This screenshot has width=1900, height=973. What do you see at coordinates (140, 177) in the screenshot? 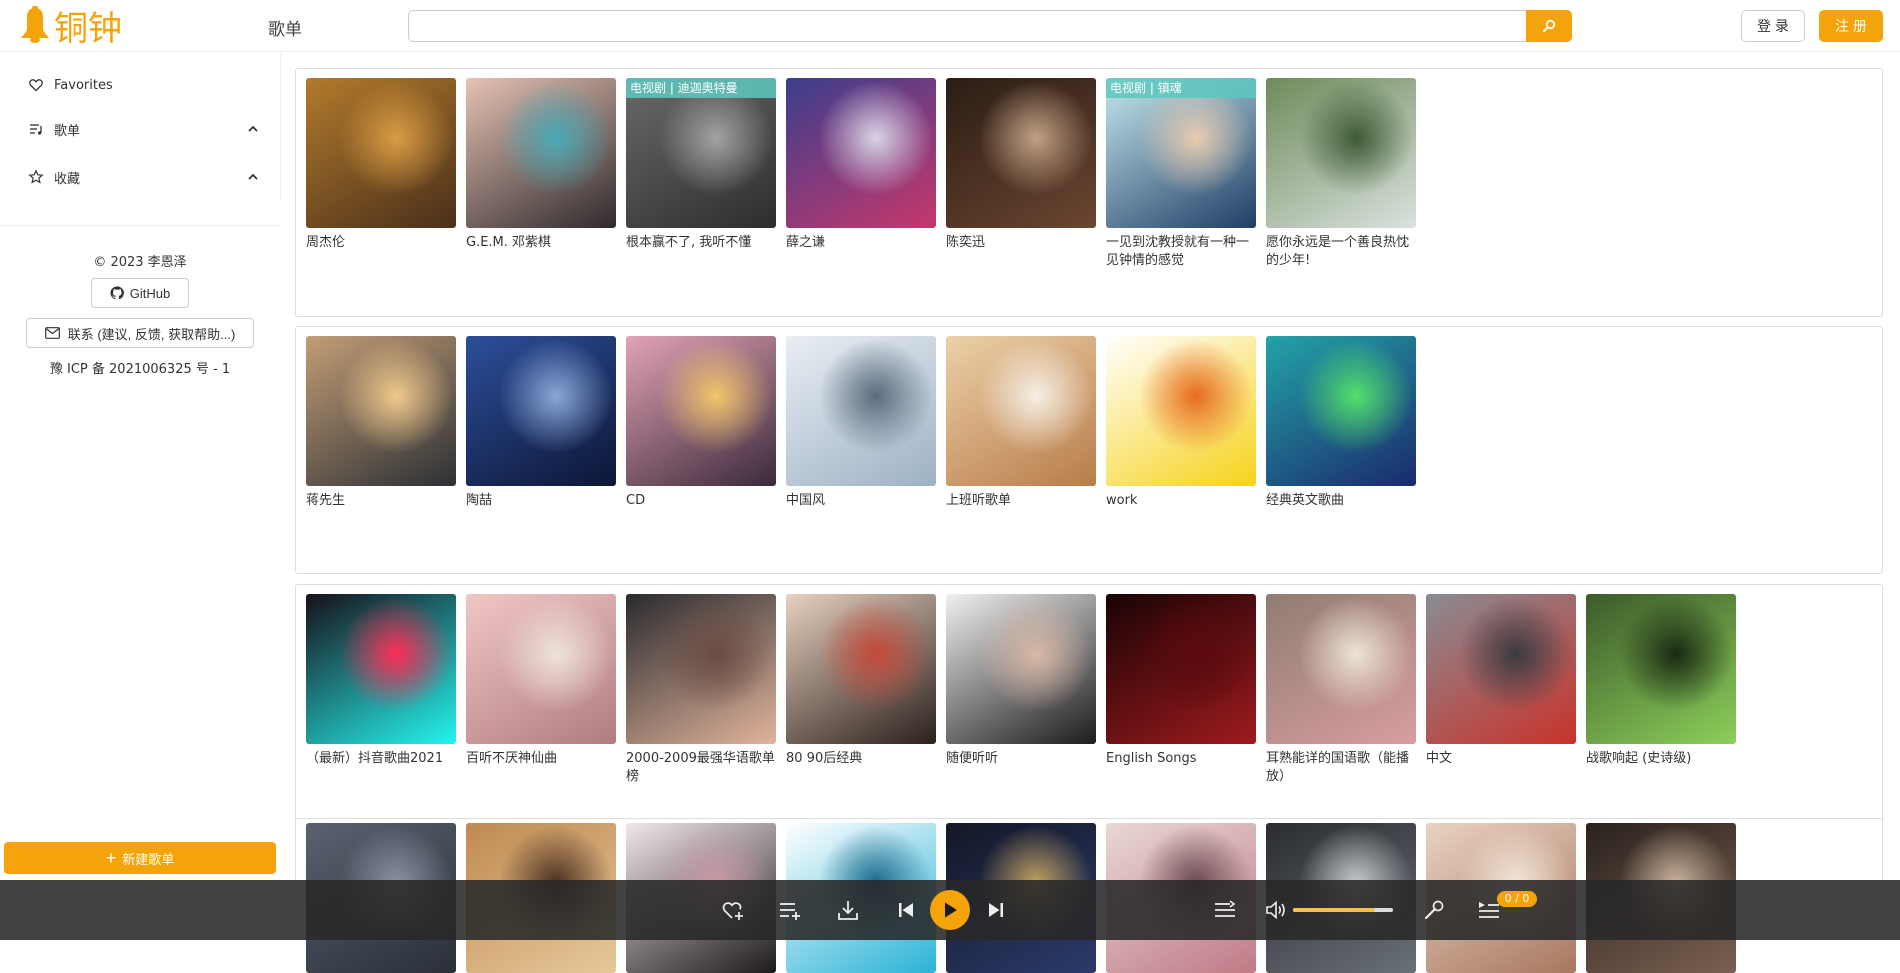
I see `sidebar-item-collections: 收藏` at bounding box center [140, 177].